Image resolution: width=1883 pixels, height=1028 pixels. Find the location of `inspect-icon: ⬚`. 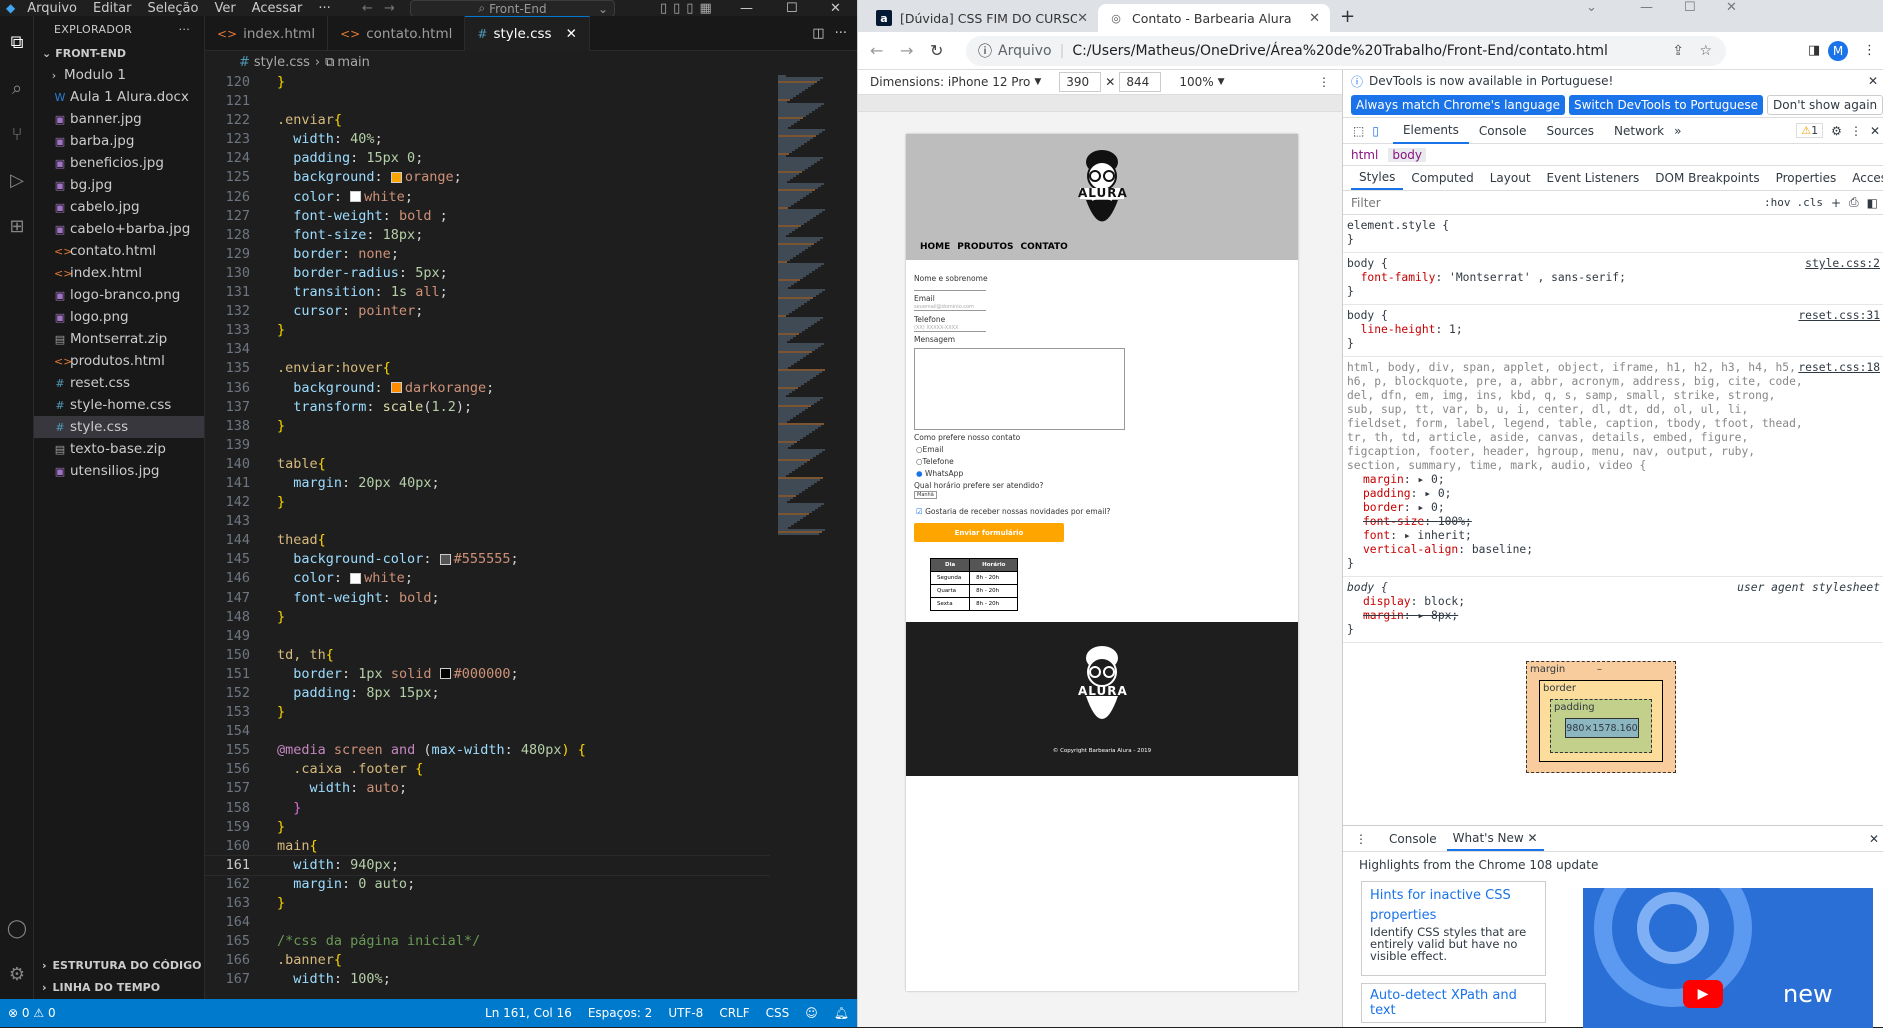

inspect-icon: ⬚ is located at coordinates (1358, 131).